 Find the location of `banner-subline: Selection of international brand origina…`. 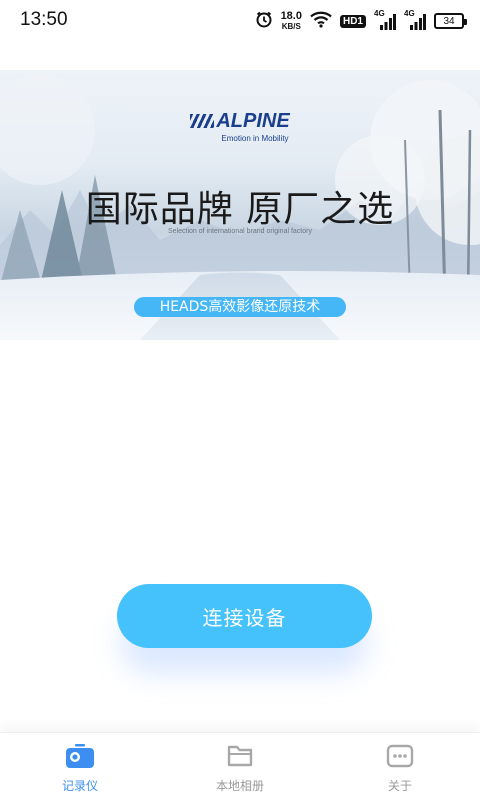

banner-subline: Selection of international brand origina… is located at coordinates (240, 231).